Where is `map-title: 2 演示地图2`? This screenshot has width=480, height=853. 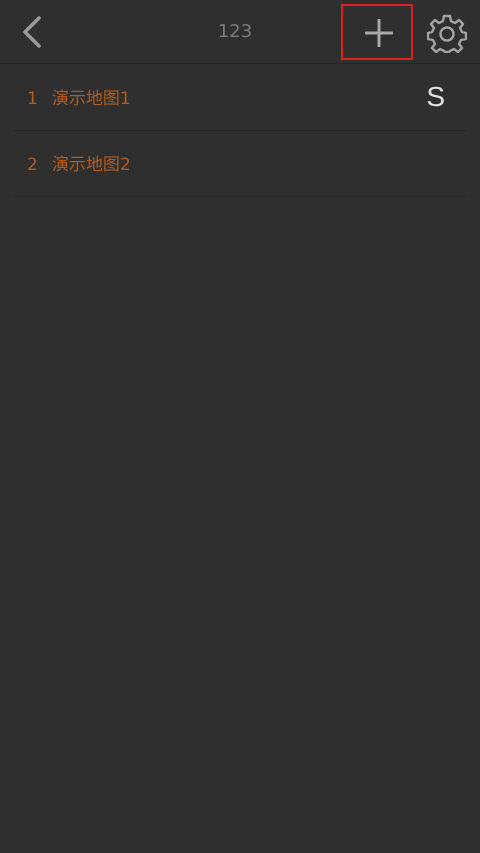
map-title: 2 演示地图2 is located at coordinates (79, 165).